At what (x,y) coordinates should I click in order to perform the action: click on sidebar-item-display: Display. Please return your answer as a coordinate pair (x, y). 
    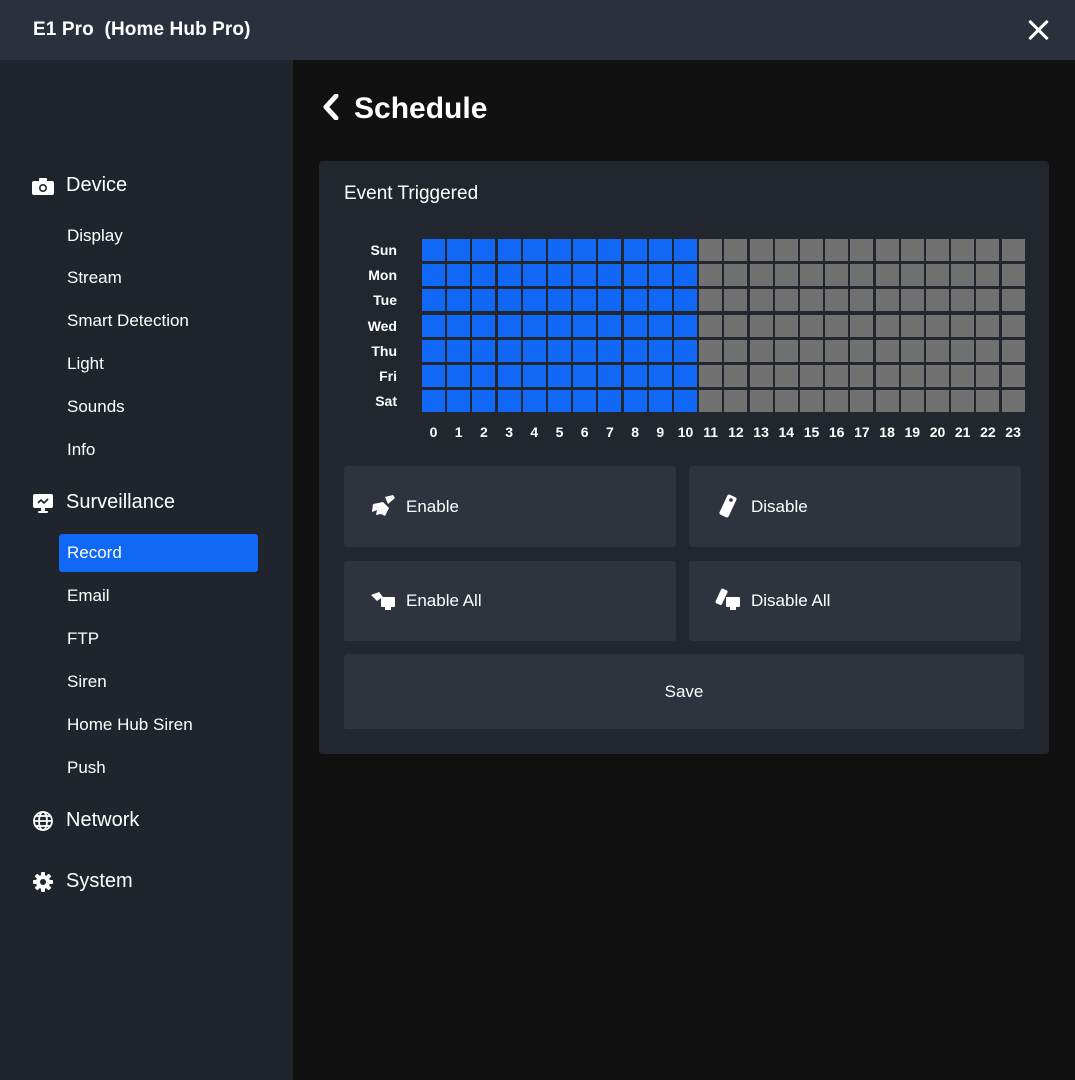
    Looking at the image, I should click on (158, 236).